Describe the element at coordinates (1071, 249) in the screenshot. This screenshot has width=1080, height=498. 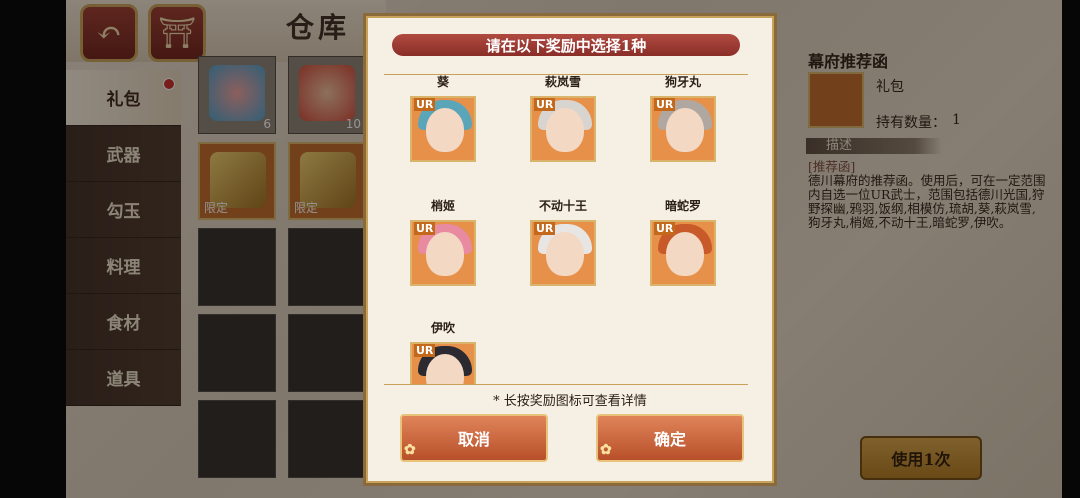
I see `right-letterbox` at that location.